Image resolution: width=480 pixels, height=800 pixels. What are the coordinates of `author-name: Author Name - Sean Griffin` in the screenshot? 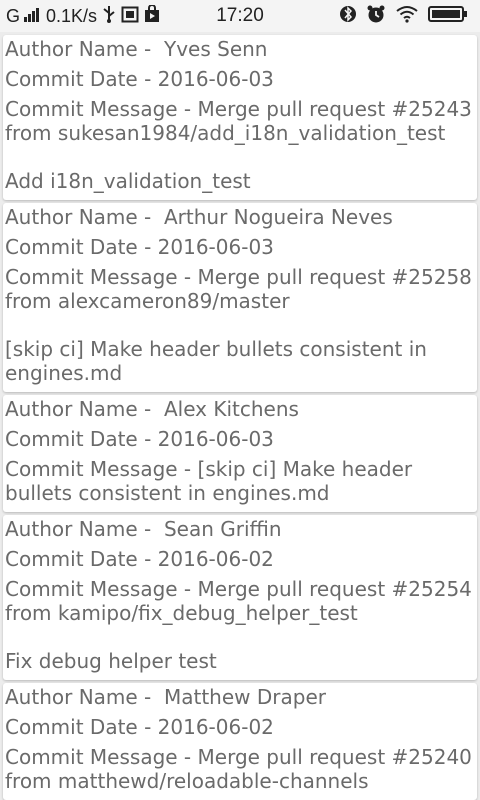 It's located at (143, 529).